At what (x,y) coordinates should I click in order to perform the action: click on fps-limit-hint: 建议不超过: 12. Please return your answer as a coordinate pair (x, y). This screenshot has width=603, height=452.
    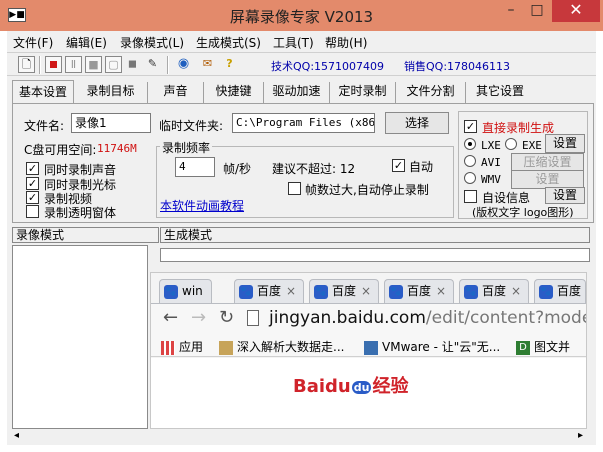
    Looking at the image, I should click on (314, 169).